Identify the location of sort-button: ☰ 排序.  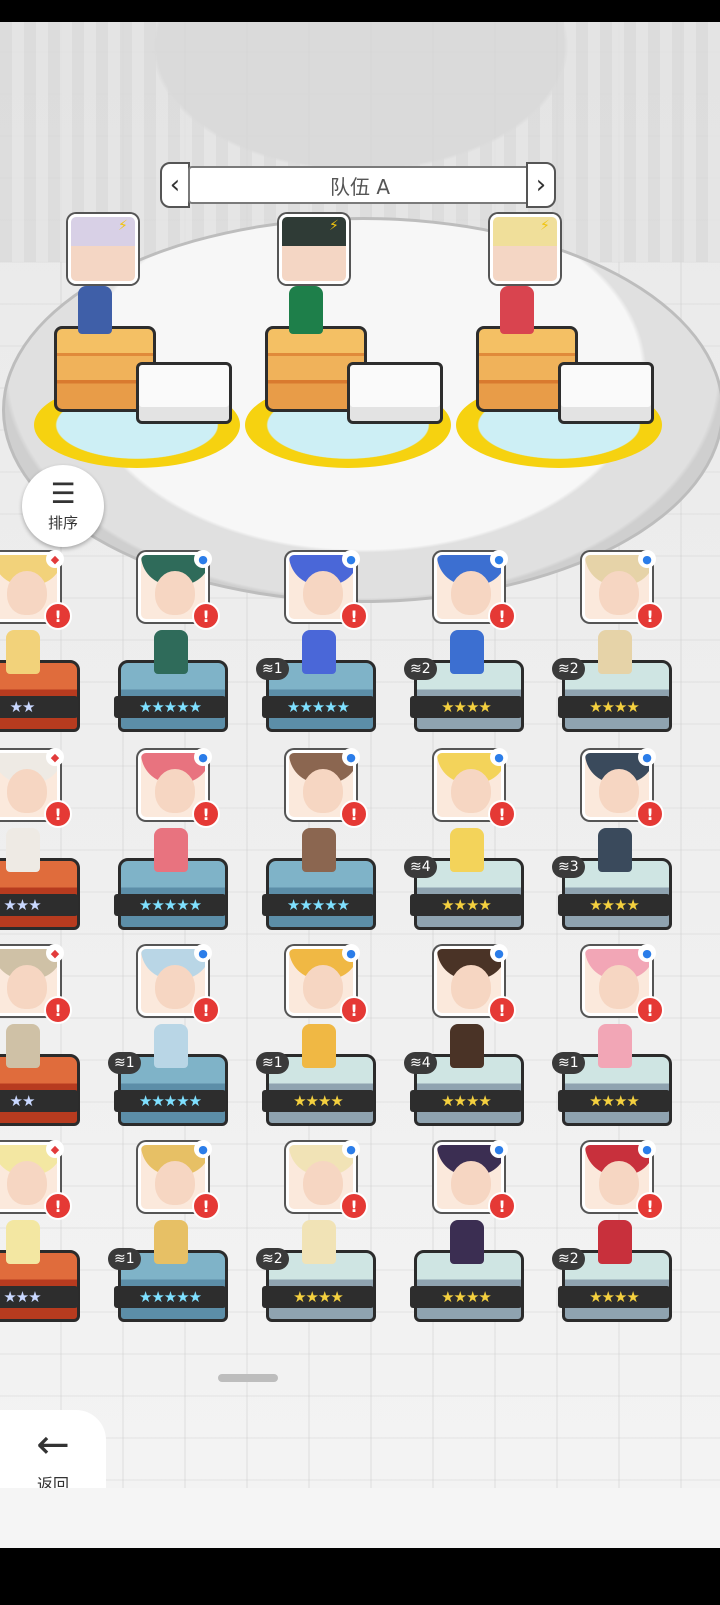
(63, 506).